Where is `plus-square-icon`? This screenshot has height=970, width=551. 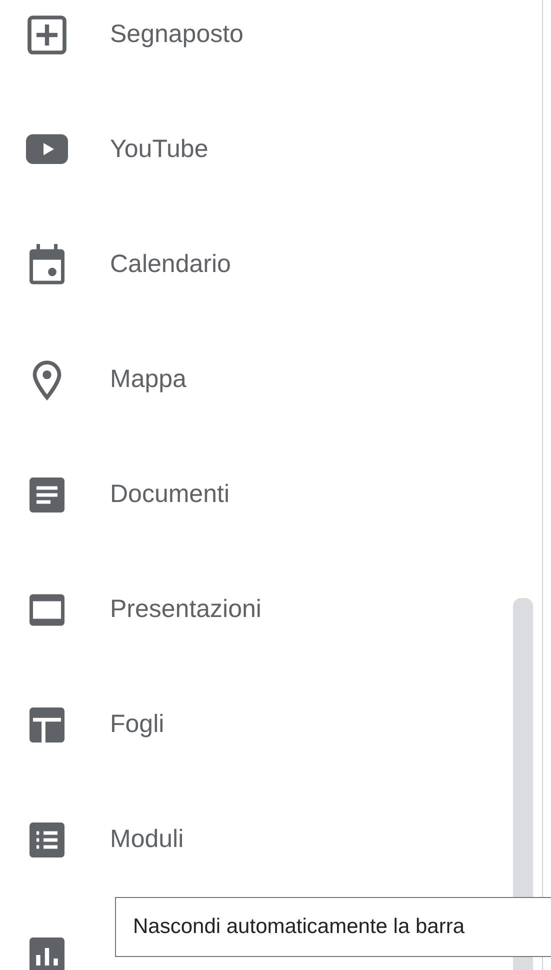 plus-square-icon is located at coordinates (47, 35).